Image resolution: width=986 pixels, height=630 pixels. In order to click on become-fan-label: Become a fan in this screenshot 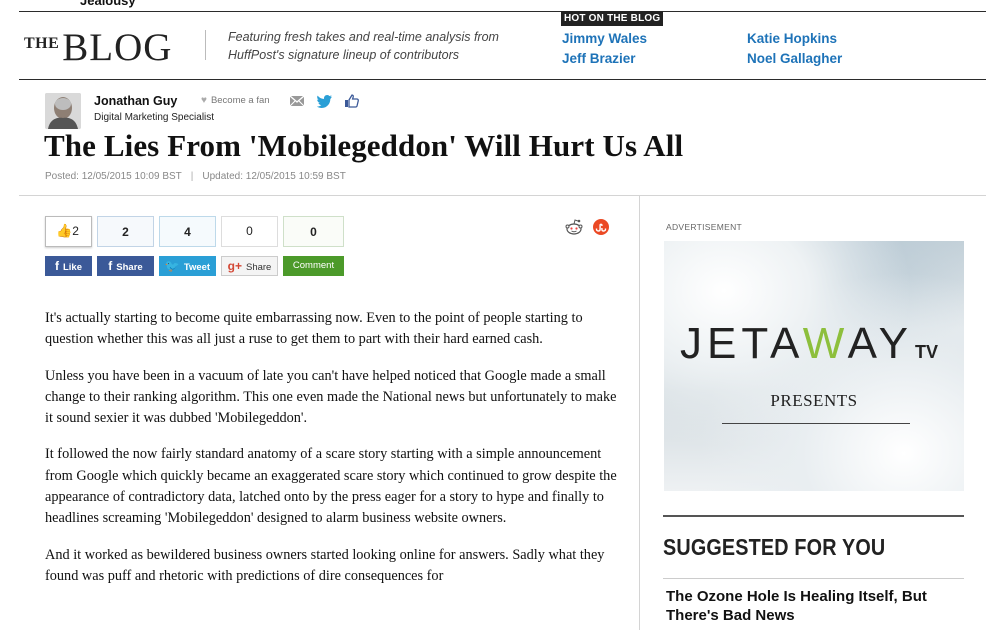, I will do `click(240, 100)`.